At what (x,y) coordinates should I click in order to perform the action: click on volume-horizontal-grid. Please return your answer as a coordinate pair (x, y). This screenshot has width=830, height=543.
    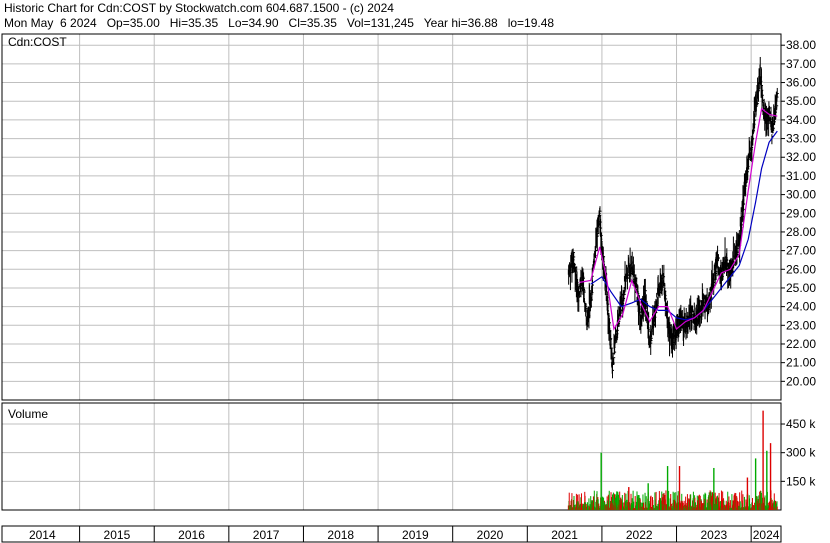
    Looking at the image, I should click on (391, 452).